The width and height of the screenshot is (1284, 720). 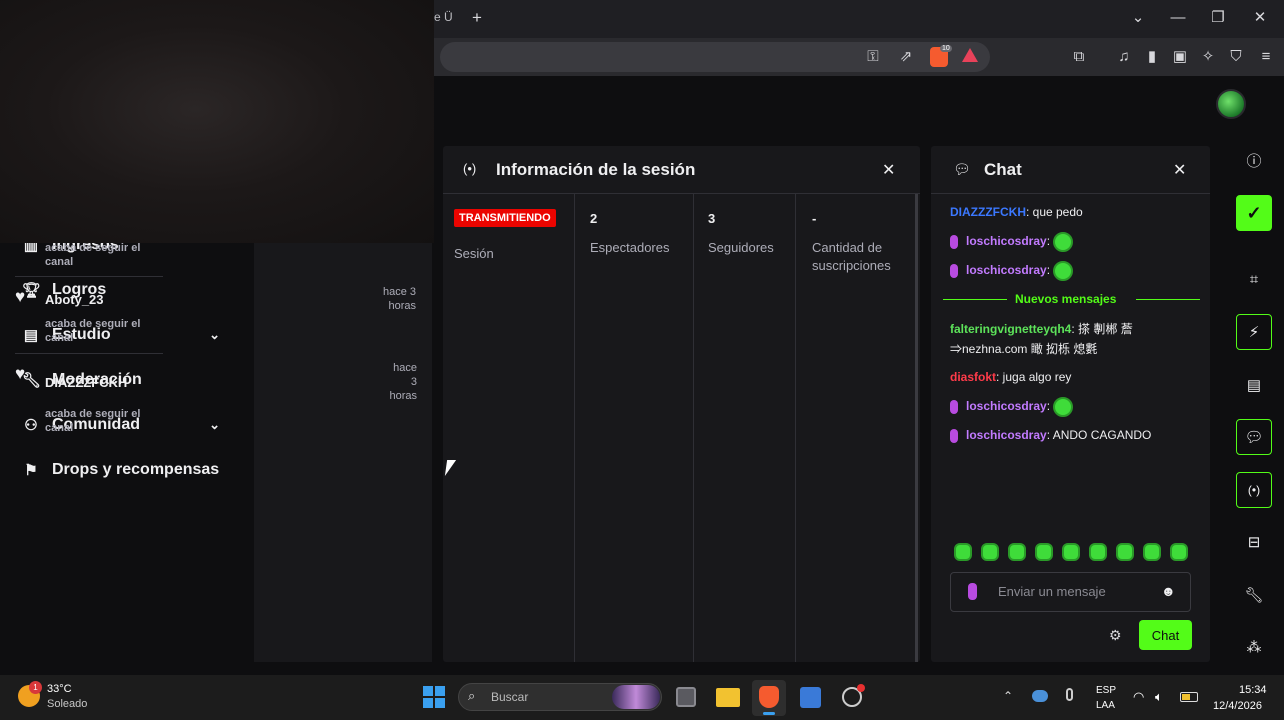 I want to click on chat-message: loschicosdray: ANDO CAGANDO, so click(x=1075, y=435).